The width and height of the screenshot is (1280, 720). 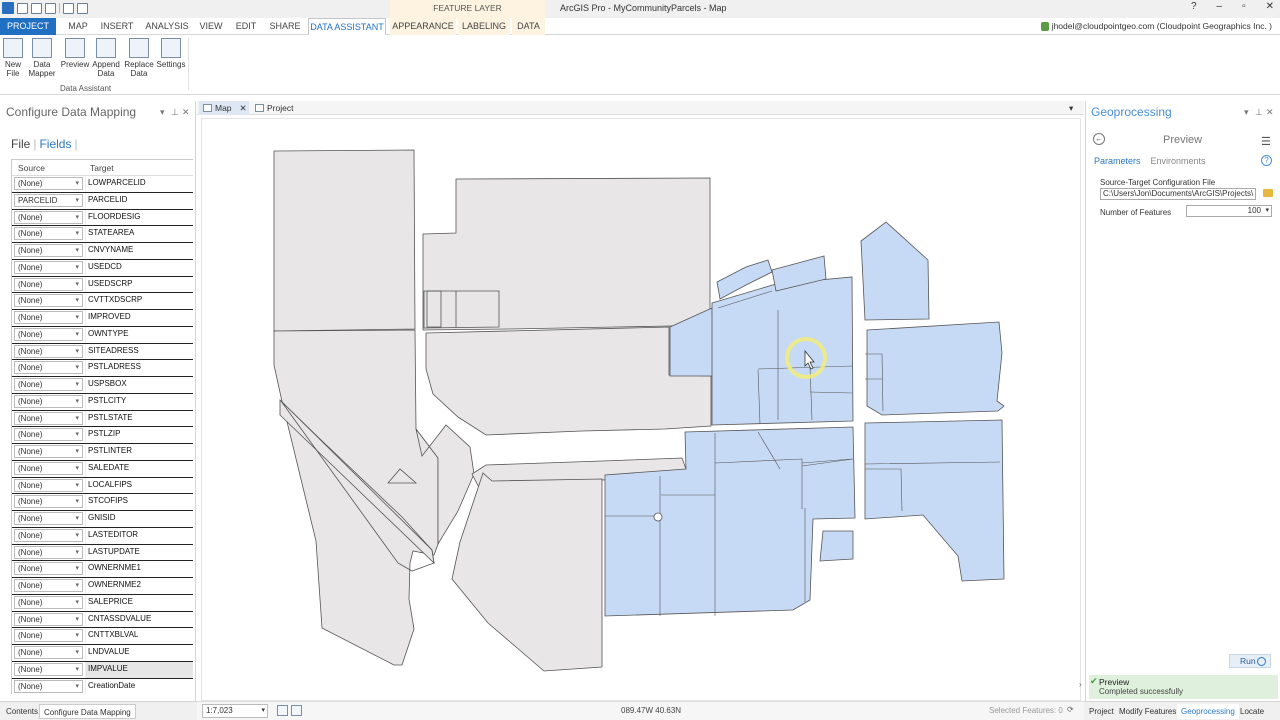 What do you see at coordinates (20, 144) in the screenshot?
I see `tab-file: File` at bounding box center [20, 144].